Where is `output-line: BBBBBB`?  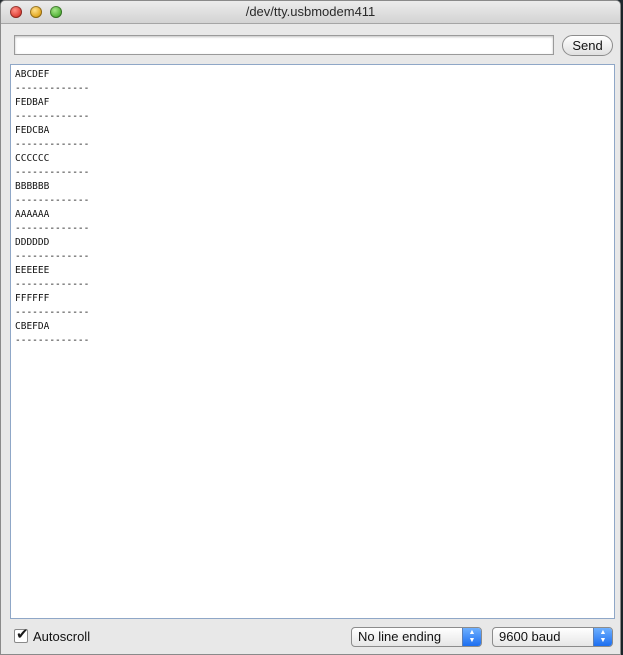 output-line: BBBBBB is located at coordinates (32, 186).